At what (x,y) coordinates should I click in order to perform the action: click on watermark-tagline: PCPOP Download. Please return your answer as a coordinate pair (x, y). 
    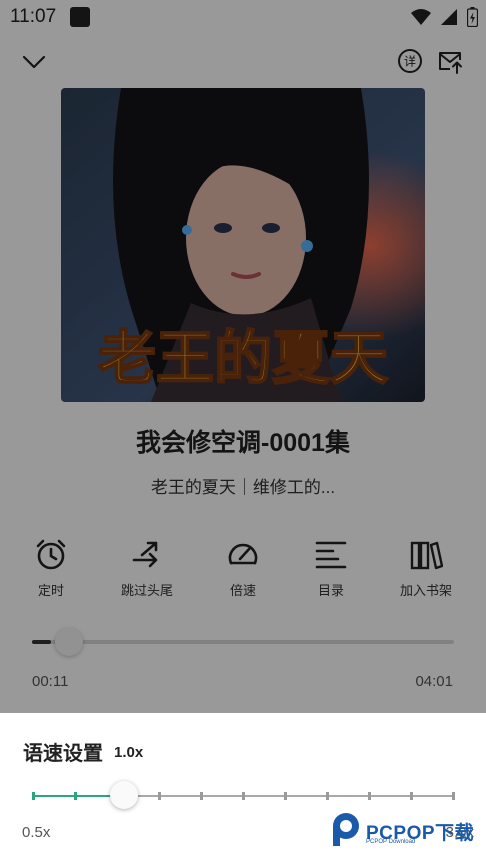
    Looking at the image, I should click on (391, 842).